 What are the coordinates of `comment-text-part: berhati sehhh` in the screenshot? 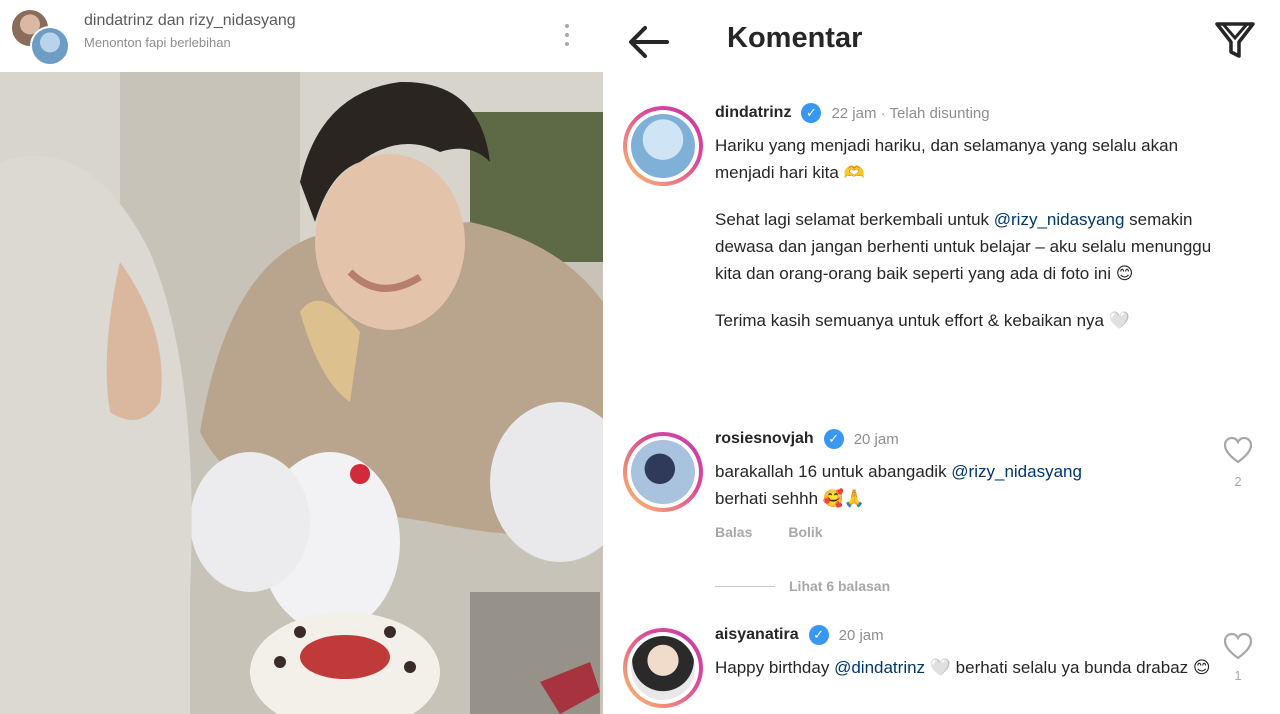 It's located at (769, 498).